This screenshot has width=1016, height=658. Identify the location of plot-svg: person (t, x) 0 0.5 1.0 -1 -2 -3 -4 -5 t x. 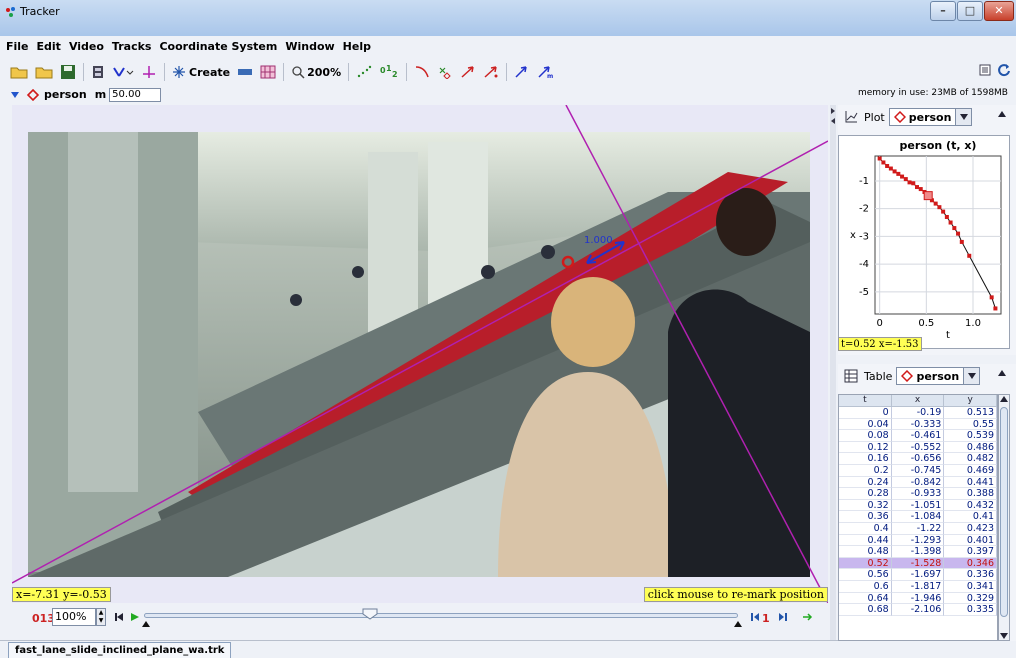
(924, 242).